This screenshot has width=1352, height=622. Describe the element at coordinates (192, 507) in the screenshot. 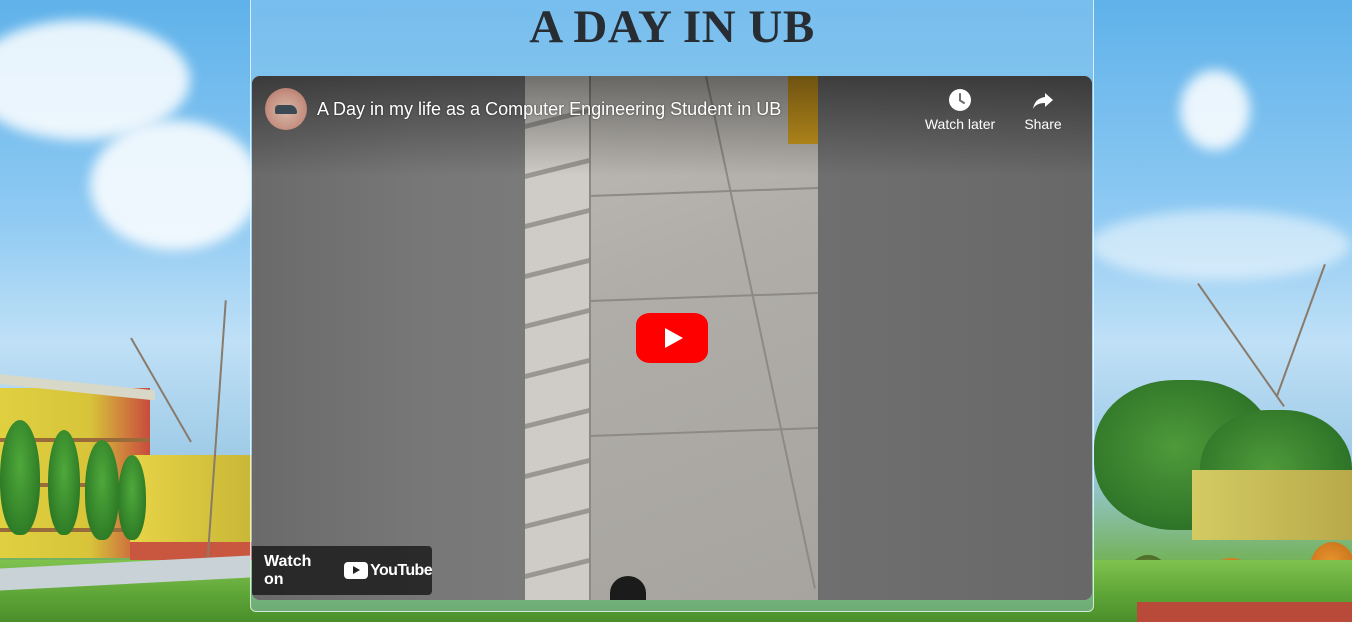

I see `campus-building-rear` at that location.